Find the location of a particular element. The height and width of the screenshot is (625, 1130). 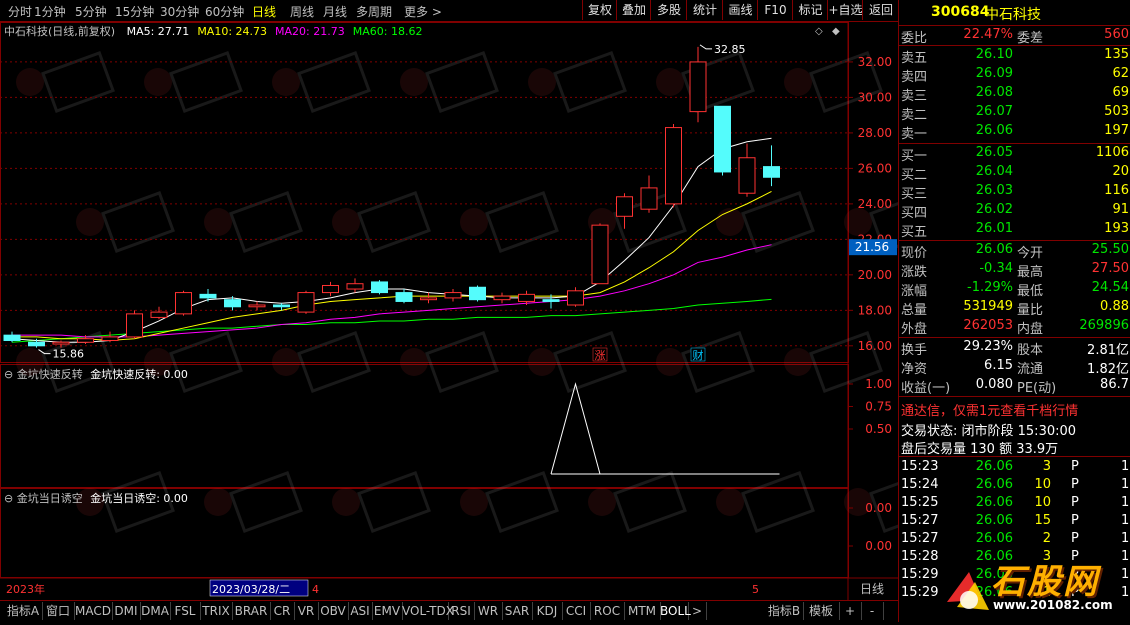

period-tab: 月线 is located at coordinates (335, 11).